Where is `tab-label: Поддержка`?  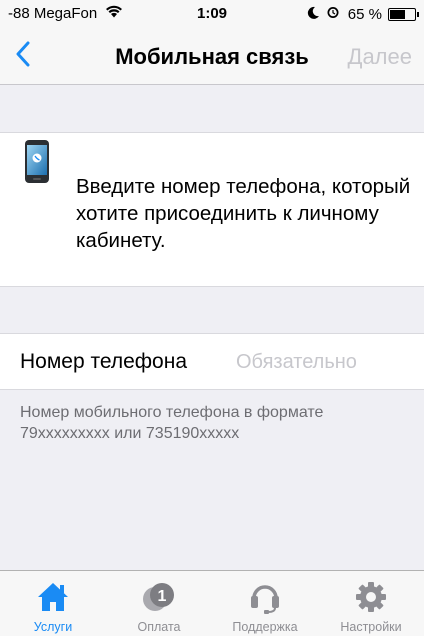 tab-label: Поддержка is located at coordinates (265, 627).